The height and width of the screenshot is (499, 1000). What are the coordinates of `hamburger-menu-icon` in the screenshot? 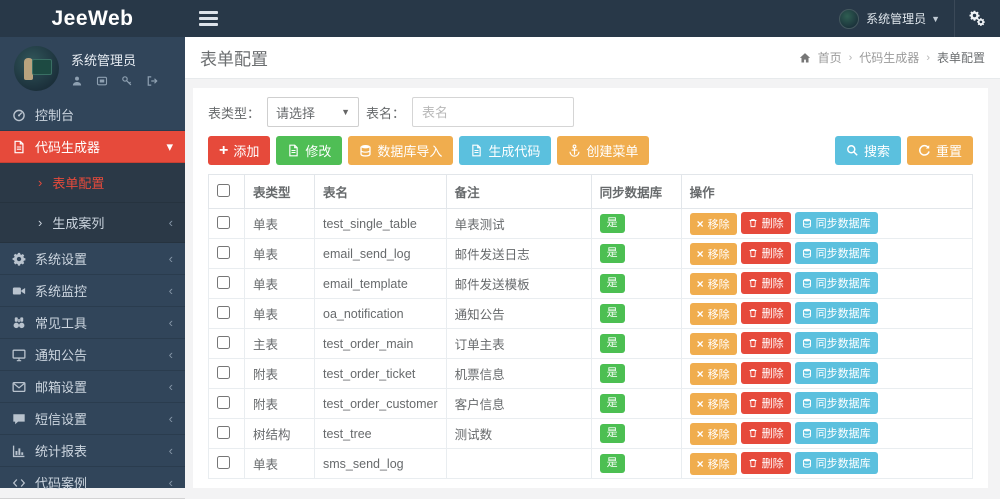 It's located at (208, 18).